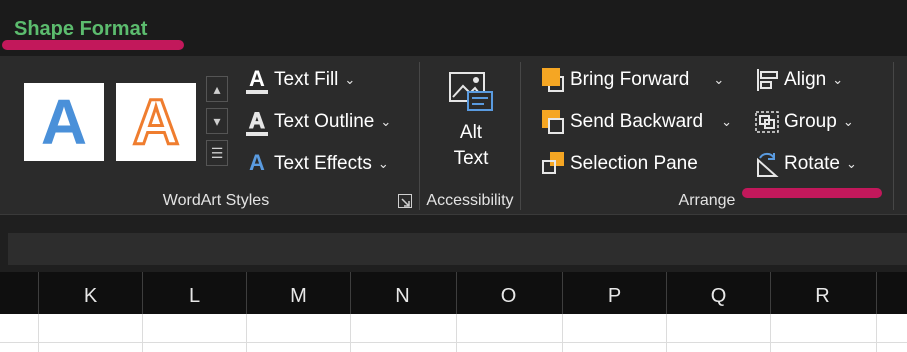 The height and width of the screenshot is (352, 907). What do you see at coordinates (405, 201) in the screenshot?
I see `dialog-launcher-icon` at bounding box center [405, 201].